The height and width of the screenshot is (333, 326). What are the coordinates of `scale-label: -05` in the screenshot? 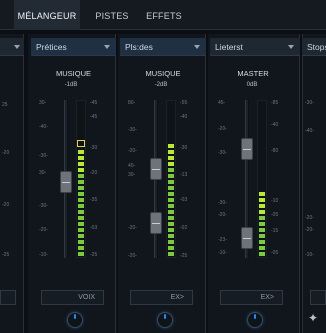 It's located at (275, 253).